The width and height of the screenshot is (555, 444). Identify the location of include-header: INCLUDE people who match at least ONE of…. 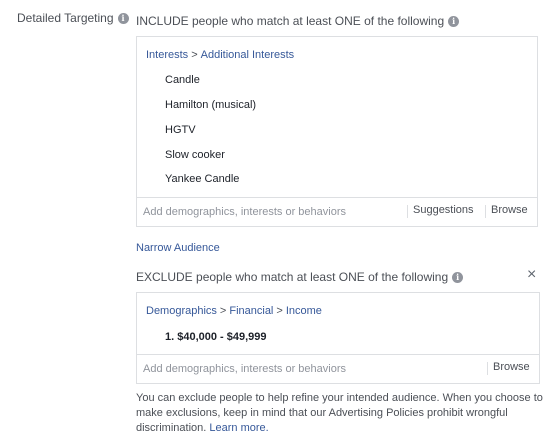
(298, 21).